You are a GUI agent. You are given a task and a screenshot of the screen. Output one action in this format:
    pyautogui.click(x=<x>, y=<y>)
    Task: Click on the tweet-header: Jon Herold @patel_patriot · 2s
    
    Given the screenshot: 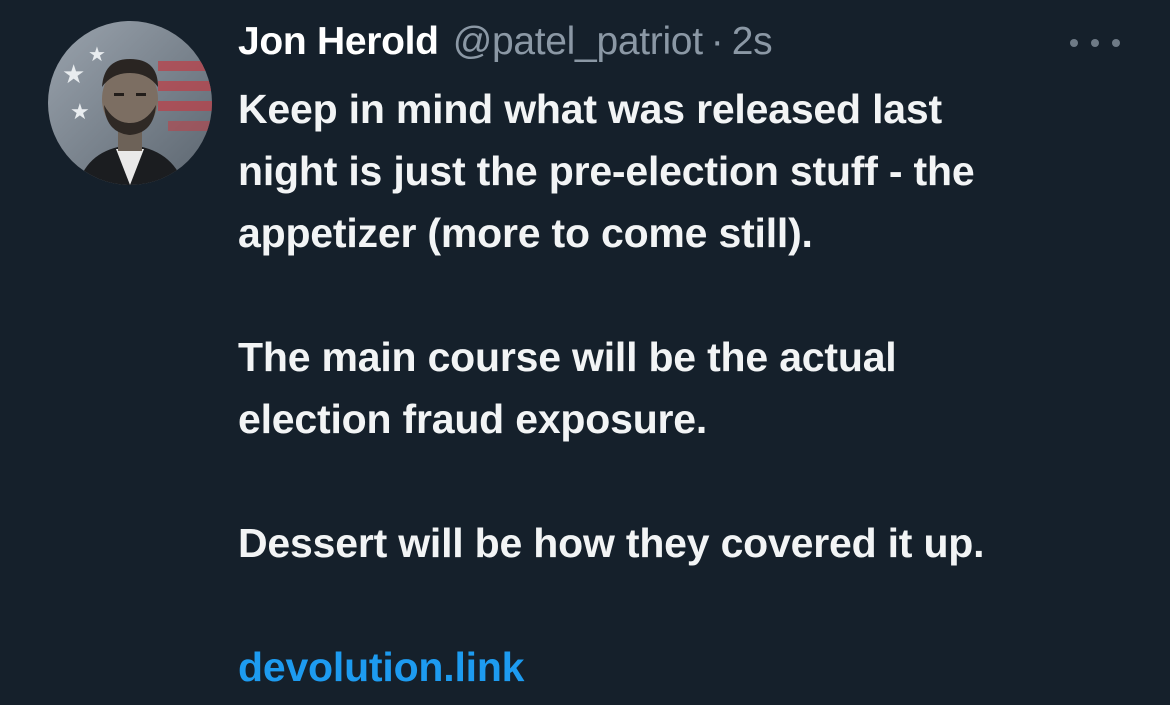 What is the action you would take?
    pyautogui.click(x=505, y=45)
    